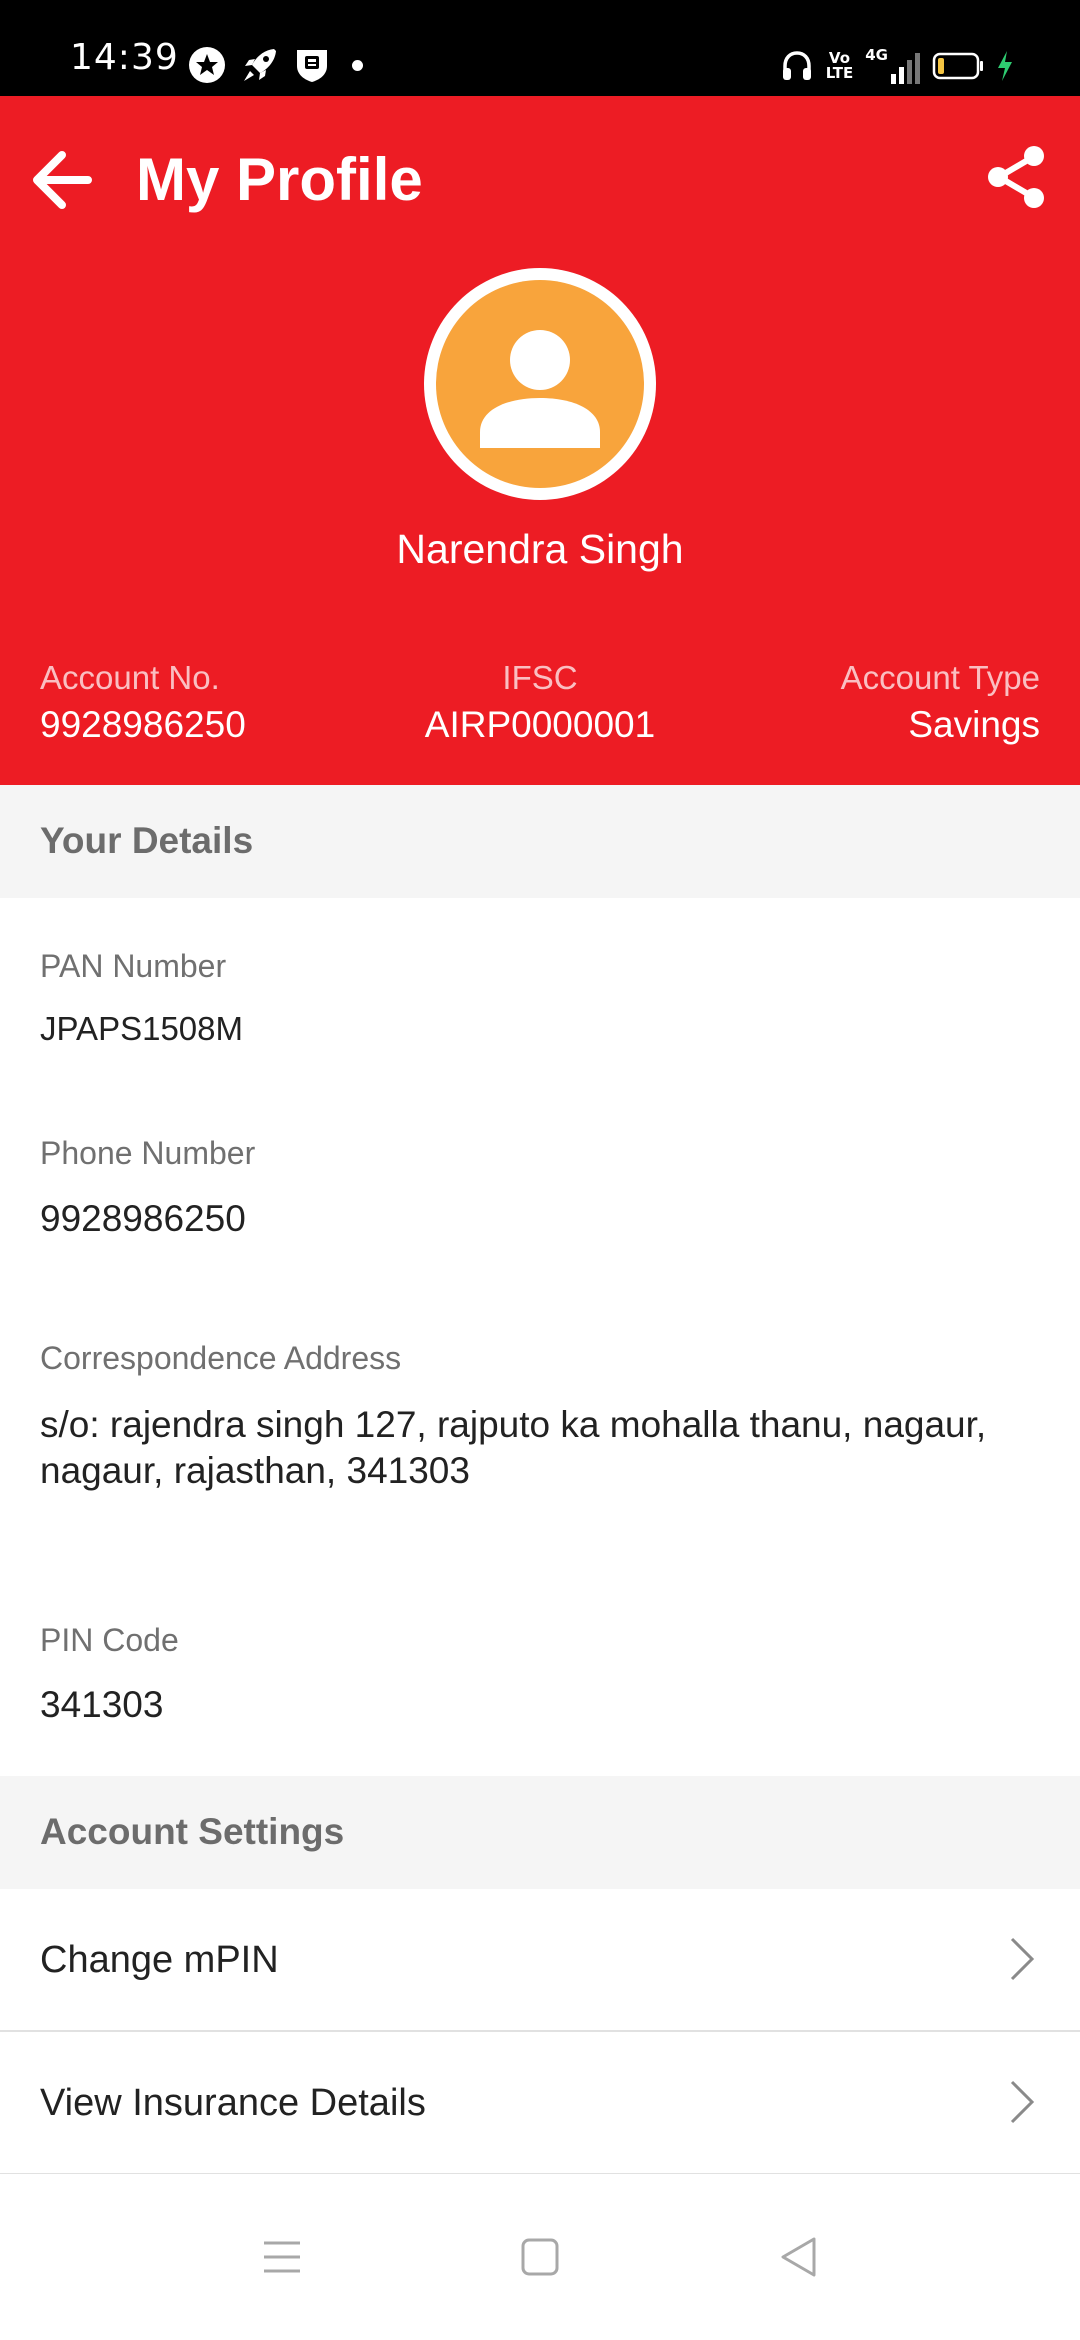 This screenshot has width=1080, height=2340. I want to click on status-left-icons, so click(275, 65).